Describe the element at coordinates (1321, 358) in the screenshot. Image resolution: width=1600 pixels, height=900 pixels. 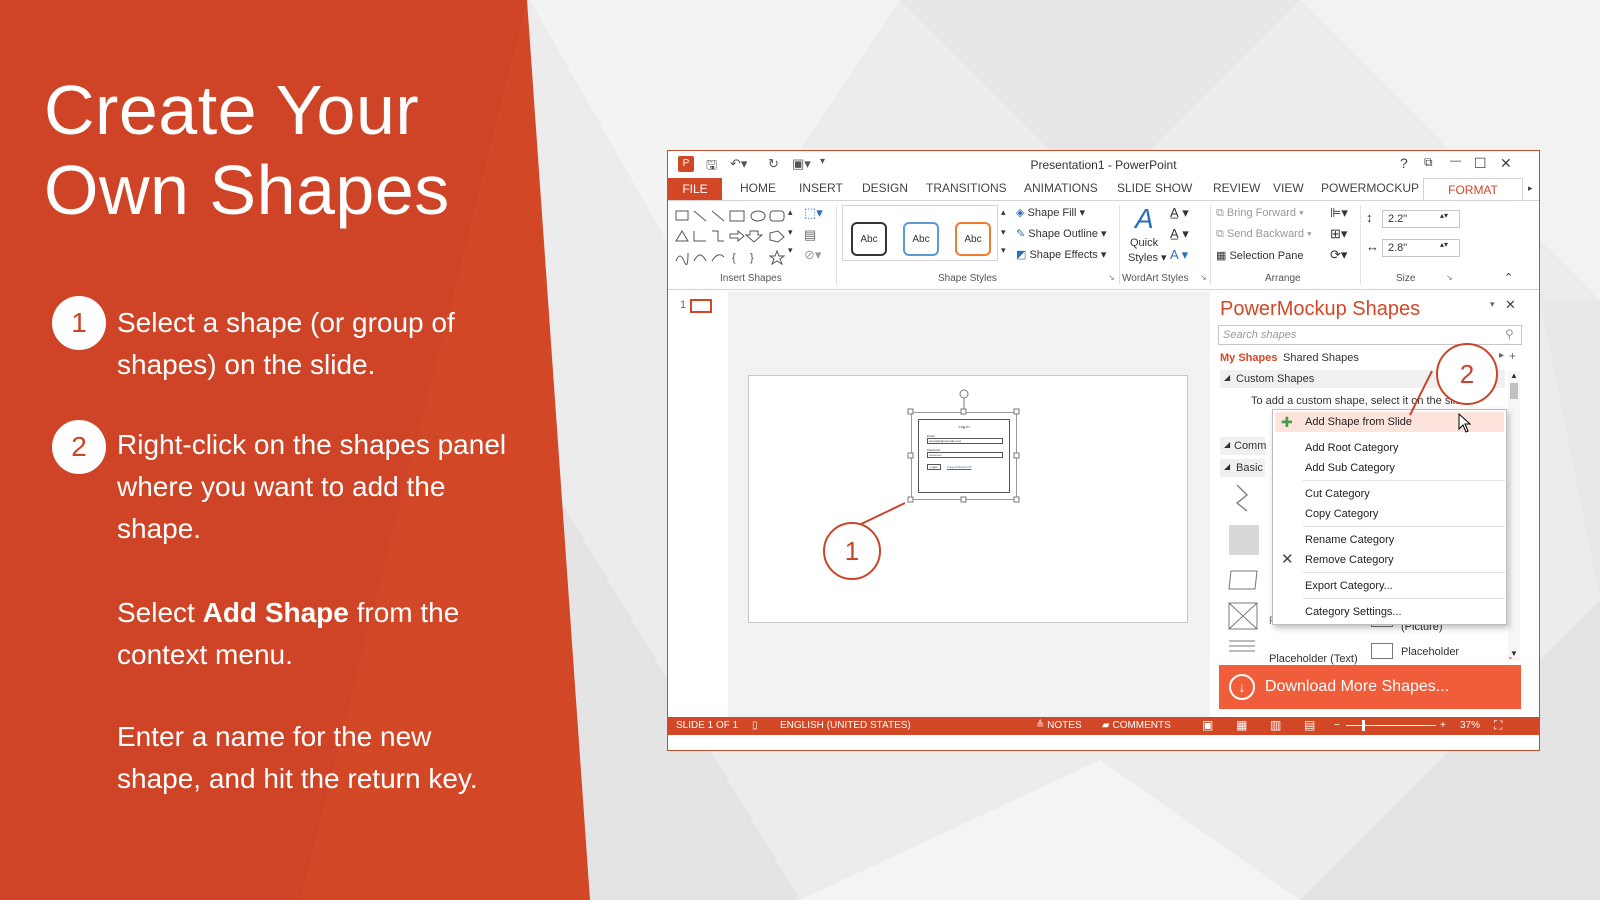
I see `tab-shared-shapes: Shared Shapes` at that location.